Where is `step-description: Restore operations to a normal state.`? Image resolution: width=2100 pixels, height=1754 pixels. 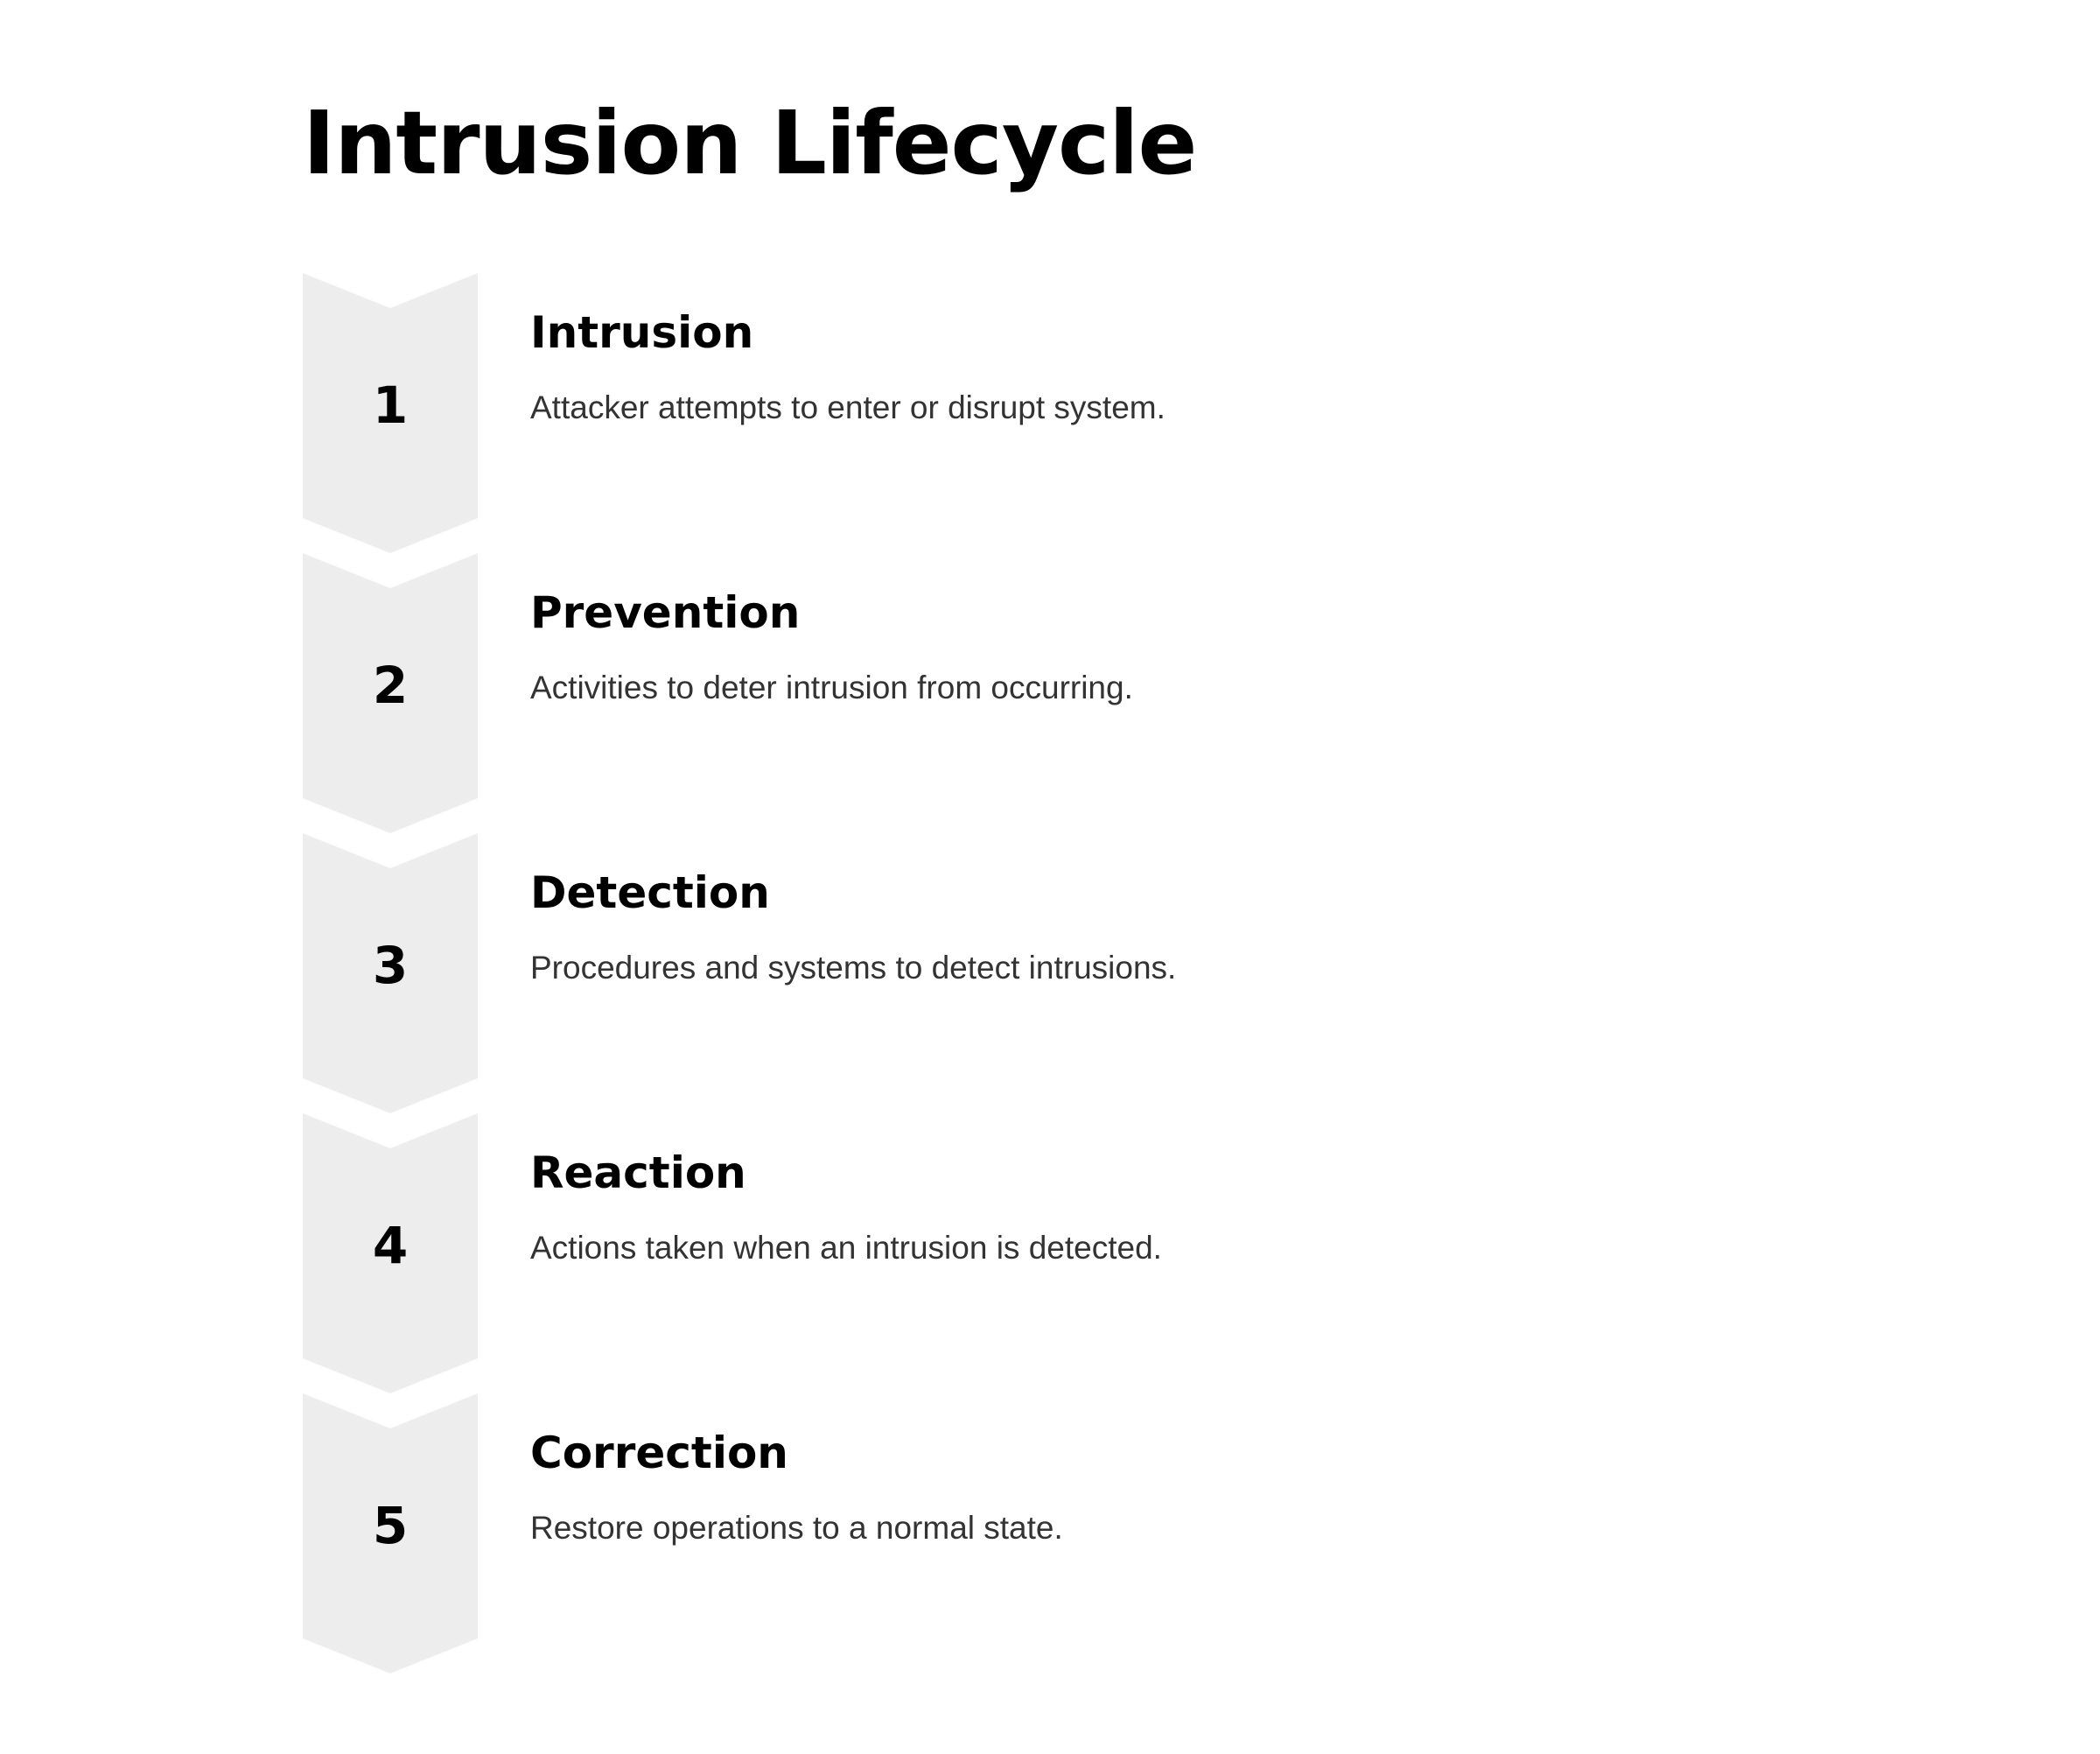 step-description: Restore operations to a normal state. is located at coordinates (796, 1528).